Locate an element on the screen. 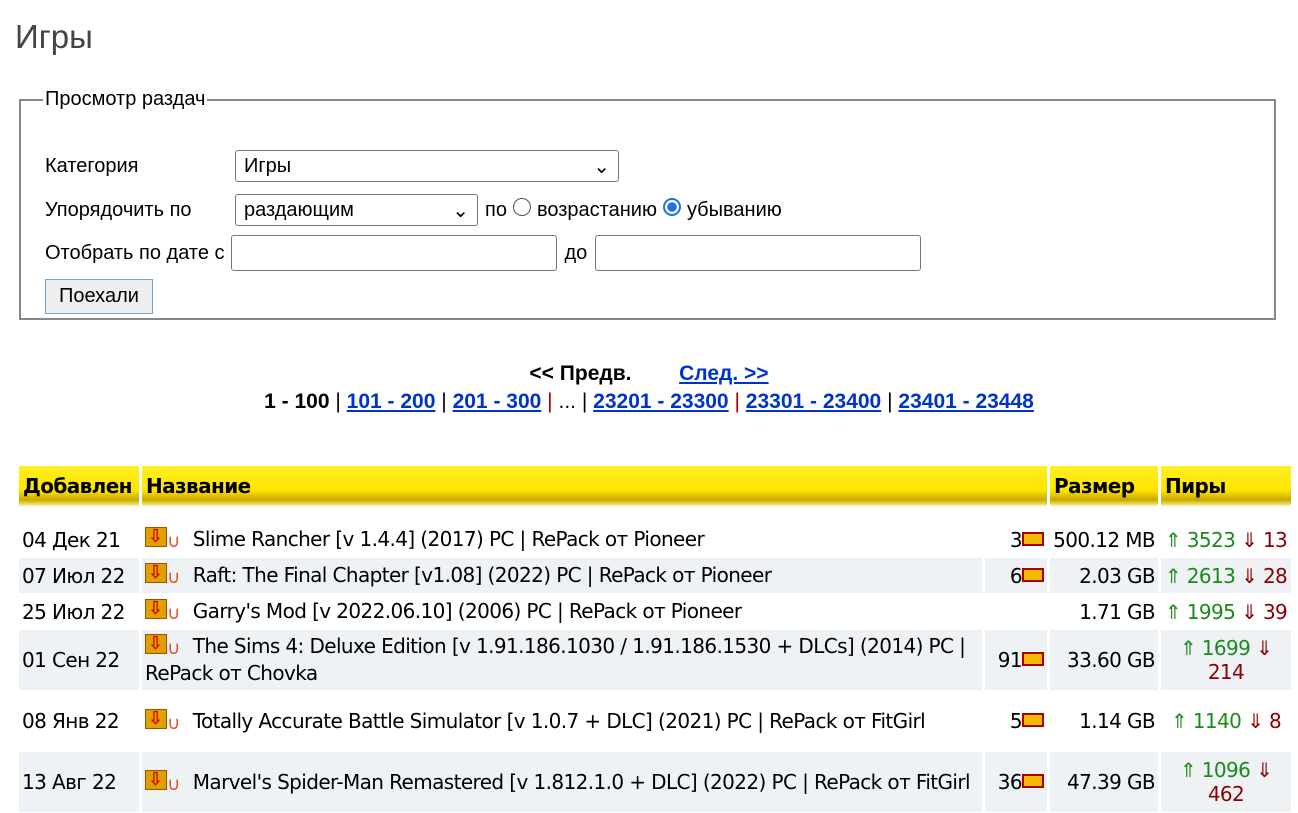 The width and height of the screenshot is (1298, 813). leechers: 214 is located at coordinates (1226, 672).